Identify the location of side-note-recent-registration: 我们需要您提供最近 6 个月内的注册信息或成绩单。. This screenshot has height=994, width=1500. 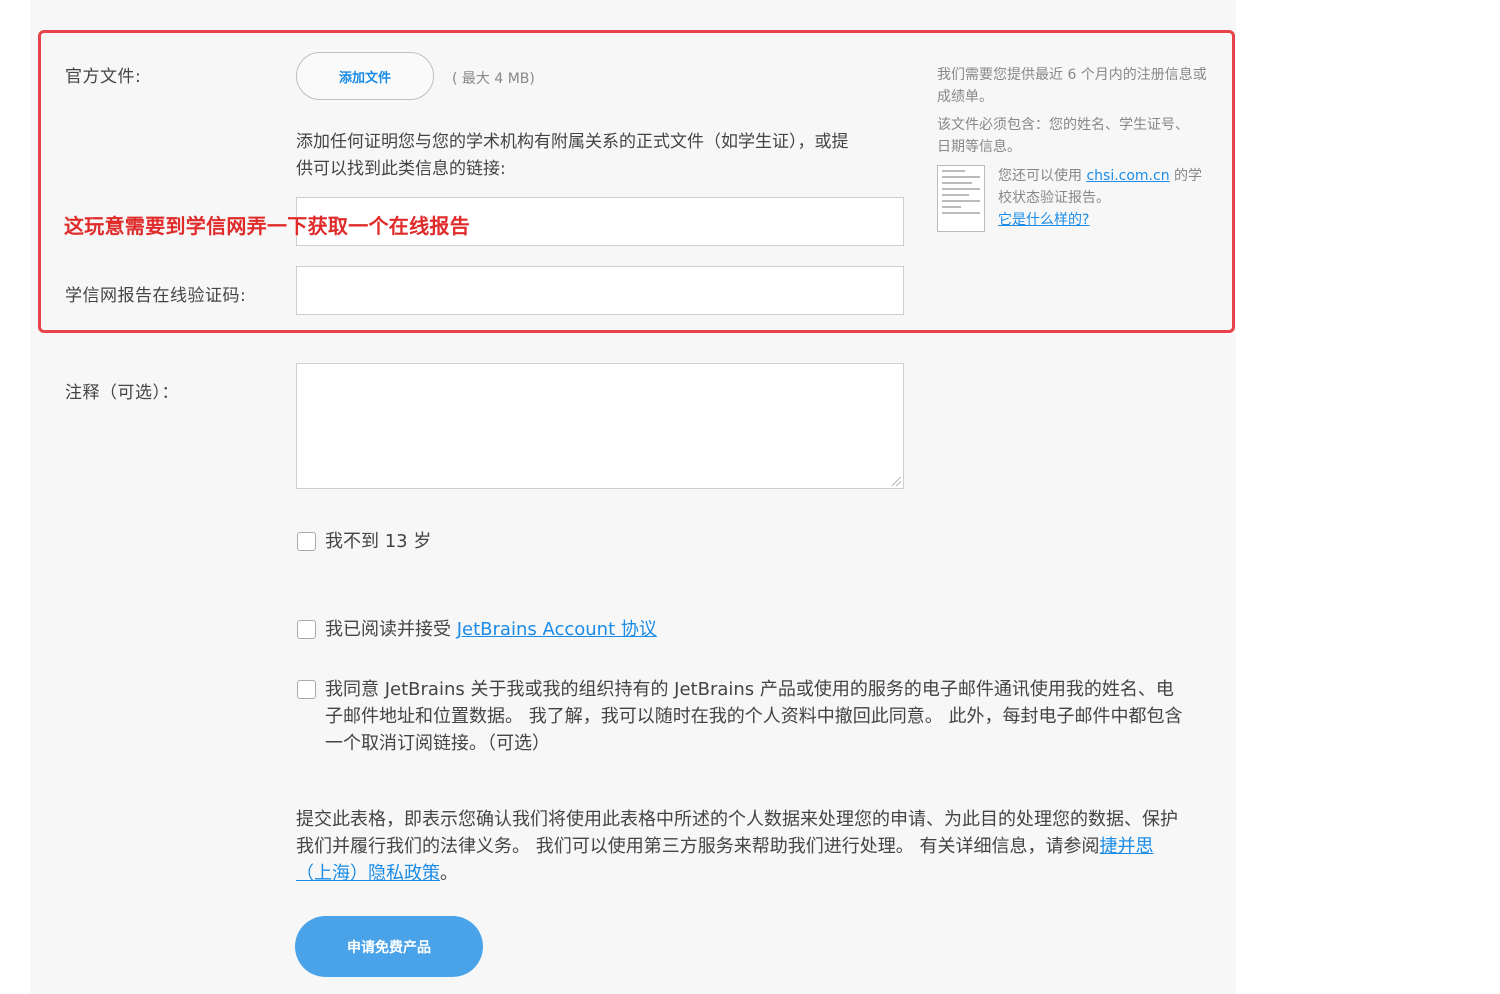
(1072, 86).